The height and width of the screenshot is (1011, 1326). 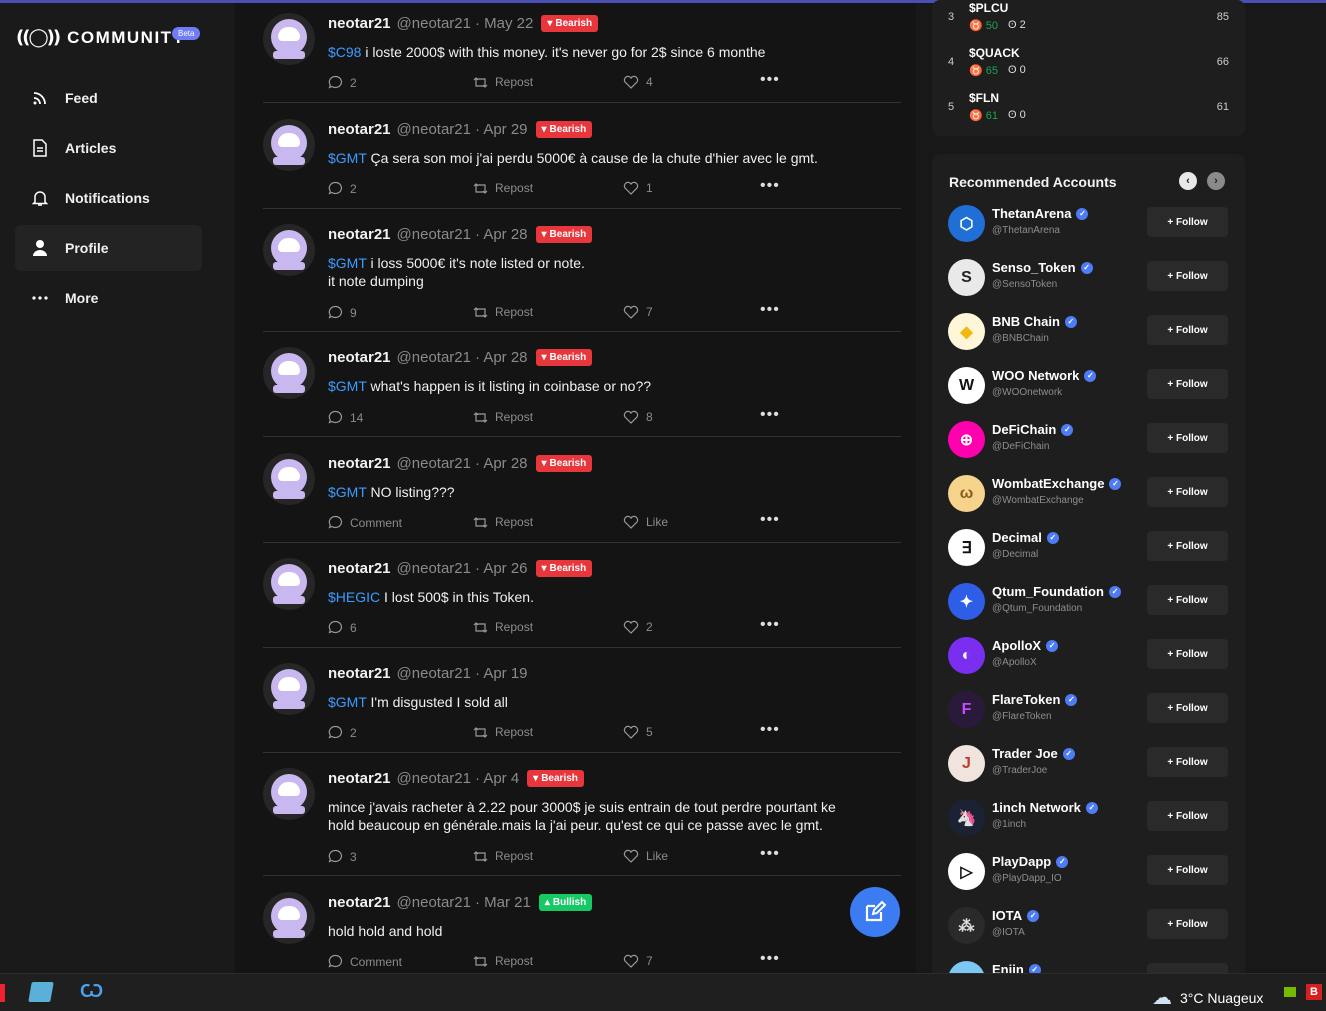 I want to click on ticker-link: $GMT, so click(x=347, y=158).